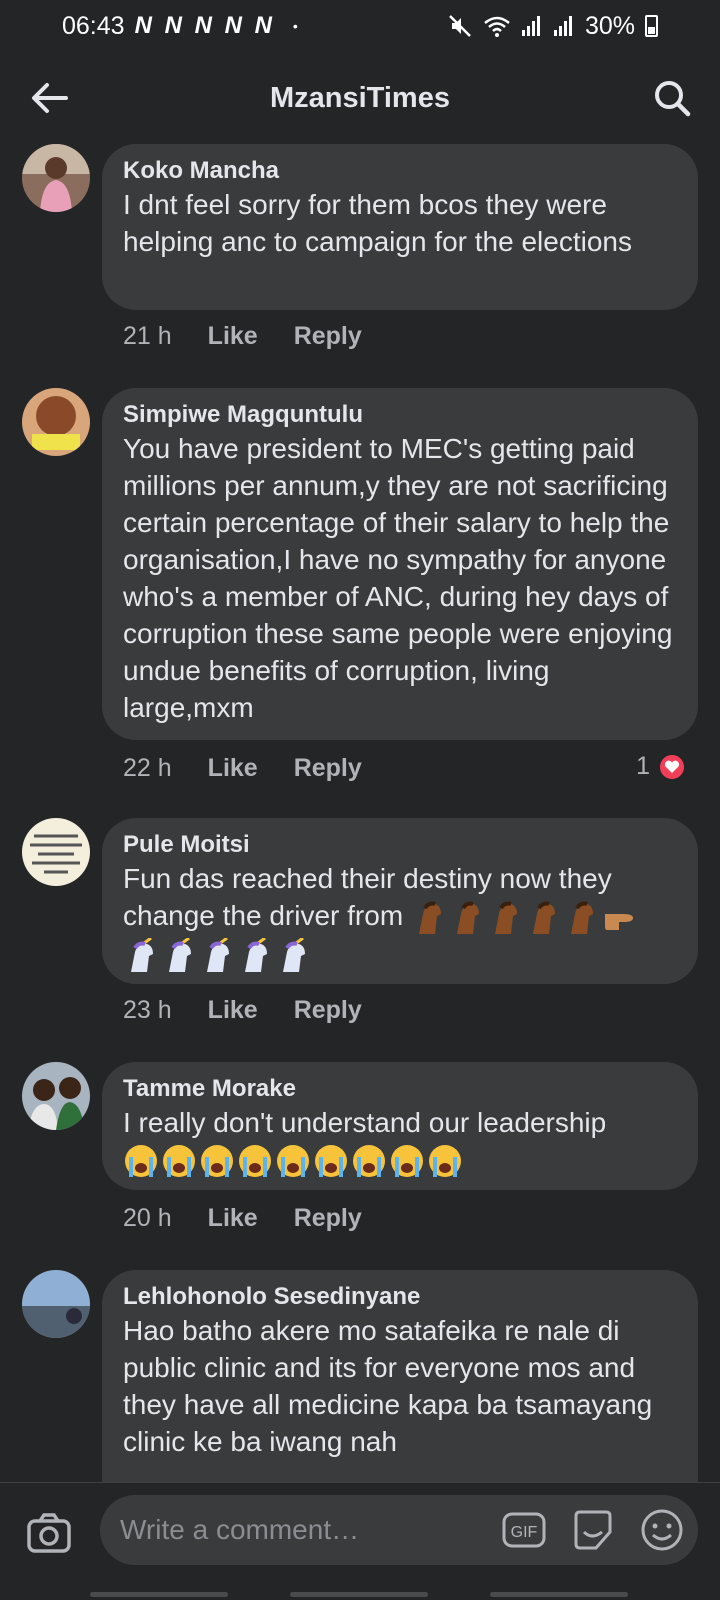  I want to click on comment-author: Lehlohonolo Sesedinyane, so click(400, 1297).